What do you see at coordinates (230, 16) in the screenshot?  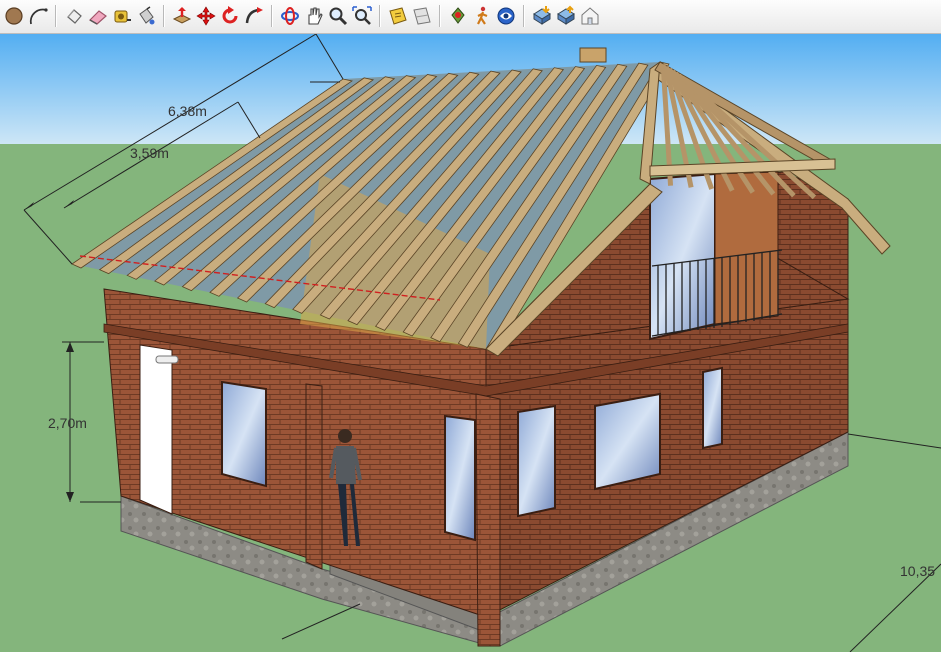 I see `rotate-icon` at bounding box center [230, 16].